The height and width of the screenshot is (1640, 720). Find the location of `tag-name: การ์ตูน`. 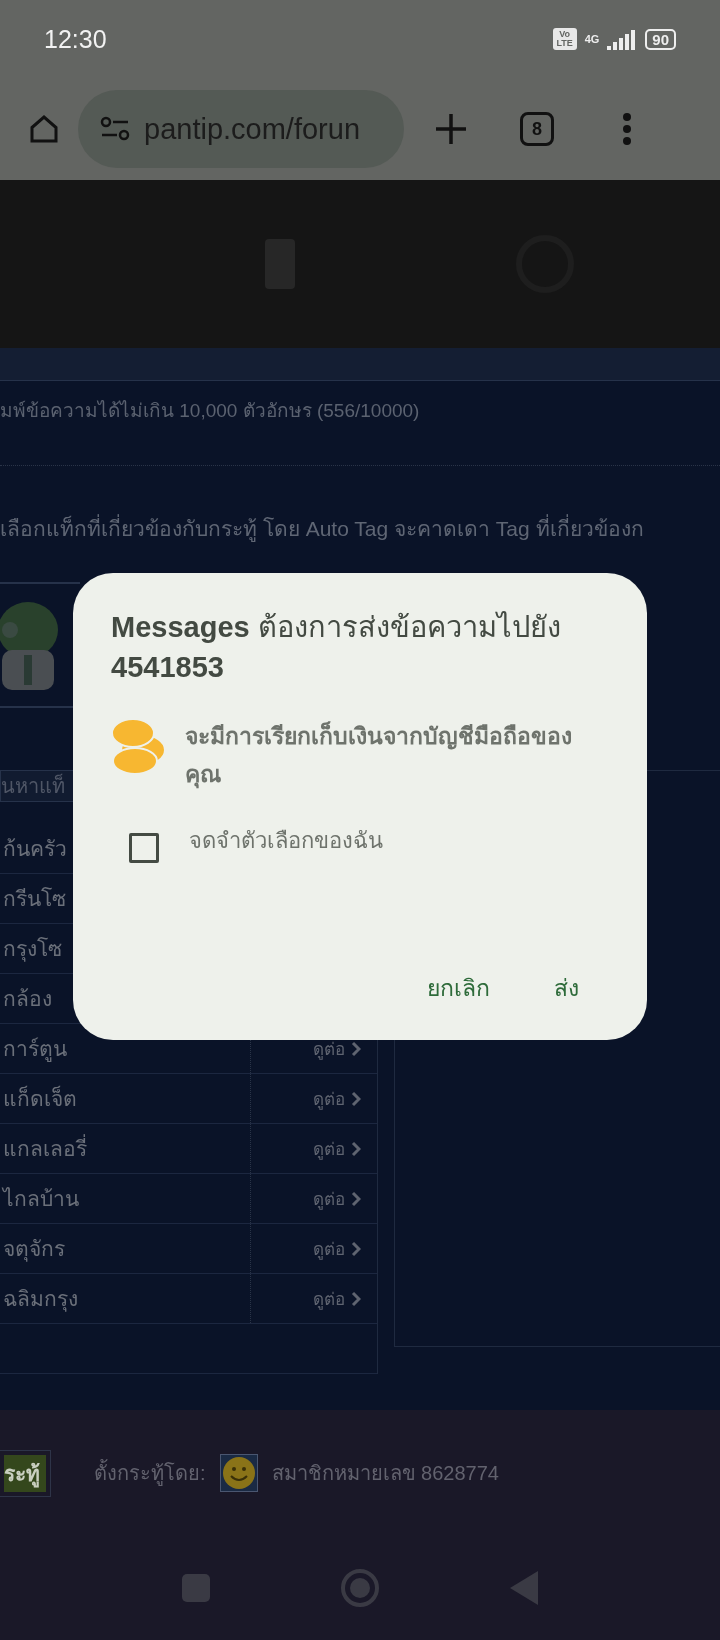

tag-name: การ์ตูน is located at coordinates (35, 1050).